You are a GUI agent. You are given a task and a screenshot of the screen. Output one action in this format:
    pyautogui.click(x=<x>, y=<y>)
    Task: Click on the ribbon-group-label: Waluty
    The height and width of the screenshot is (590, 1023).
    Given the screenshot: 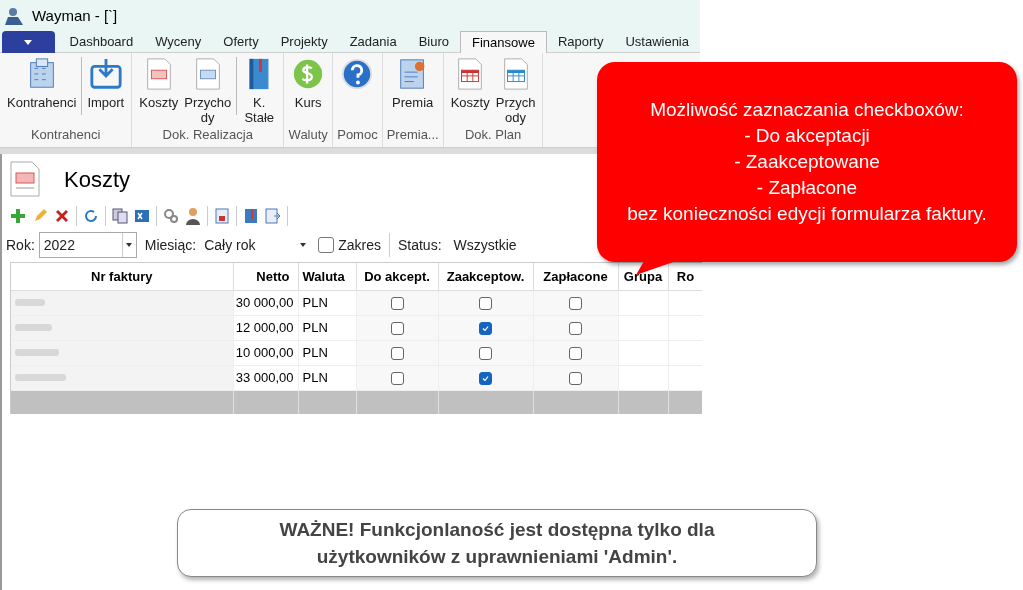 What is the action you would take?
    pyautogui.click(x=308, y=135)
    